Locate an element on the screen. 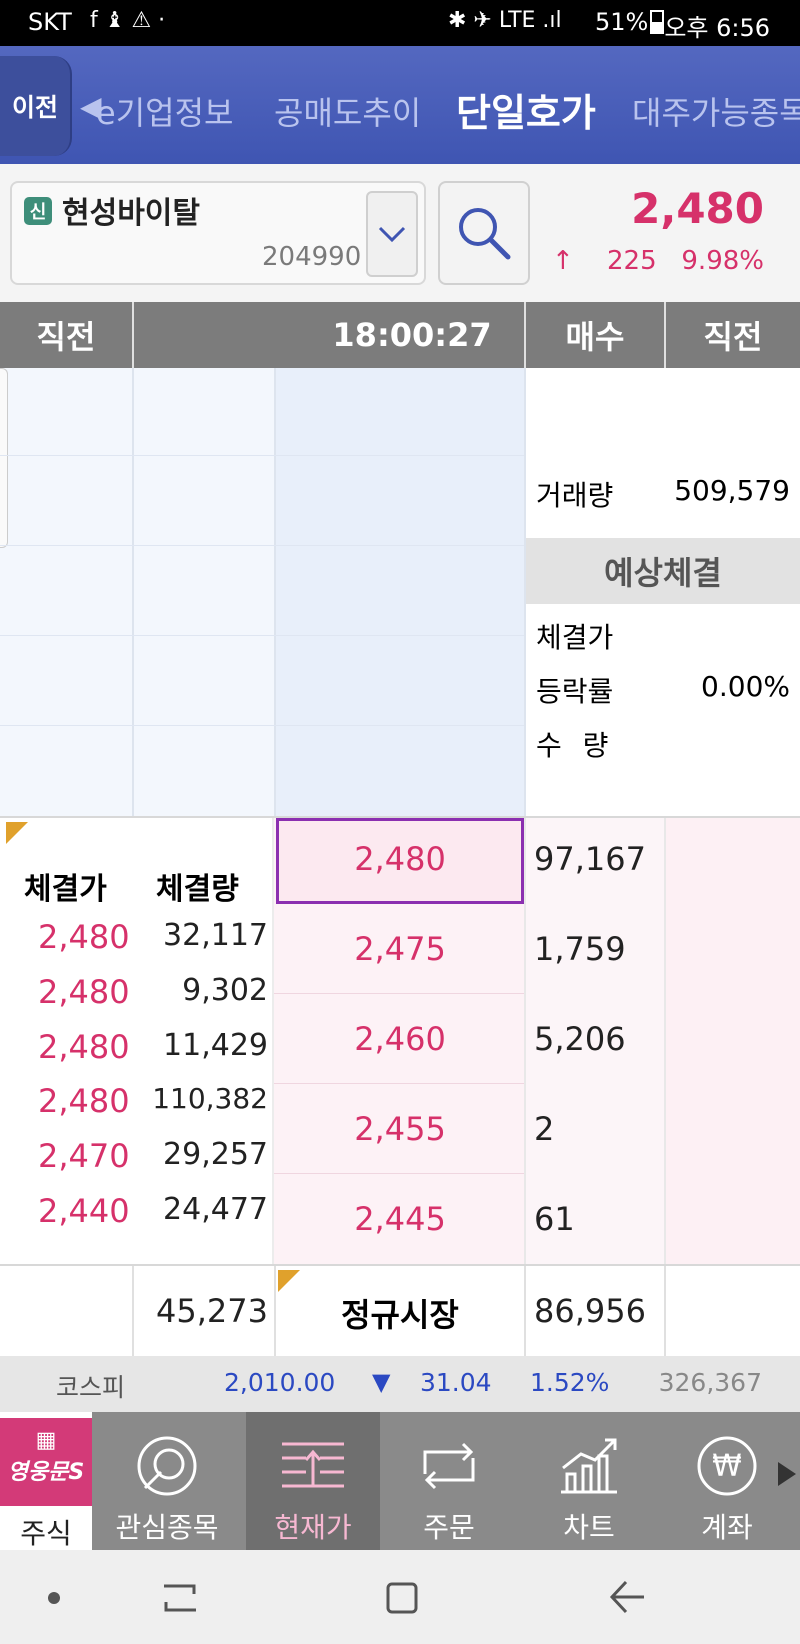  expected-rate-value: 0.00% is located at coordinates (745, 686).